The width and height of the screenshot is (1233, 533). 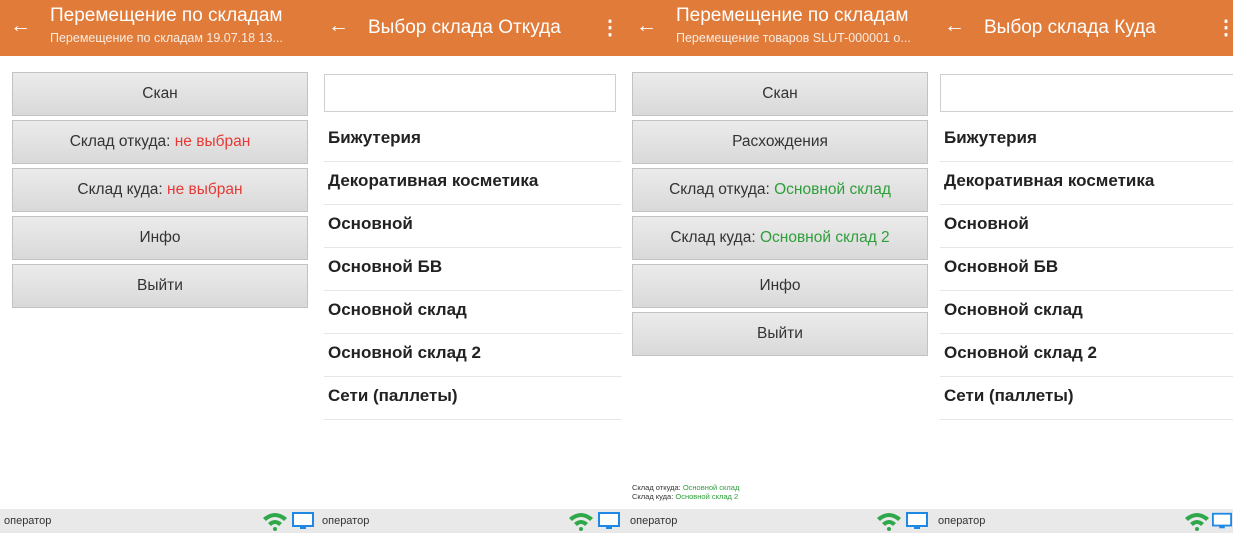 What do you see at coordinates (212, 141) in the screenshot?
I see `from-warehouse-value: не выбран` at bounding box center [212, 141].